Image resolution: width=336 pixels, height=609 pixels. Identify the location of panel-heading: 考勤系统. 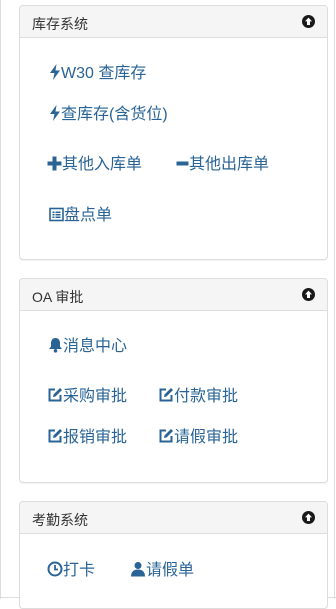
(173, 518).